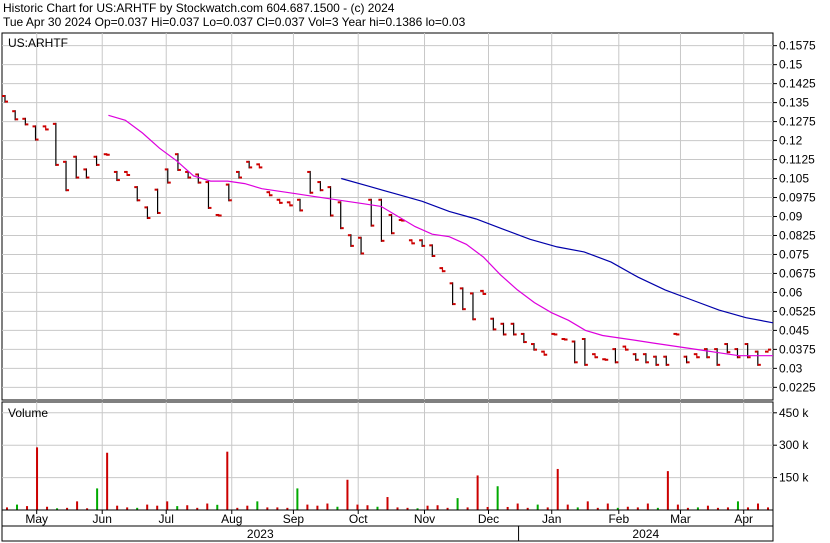  What do you see at coordinates (794, 330) in the screenshot?
I see `price-tick-label: 0.045` at bounding box center [794, 330].